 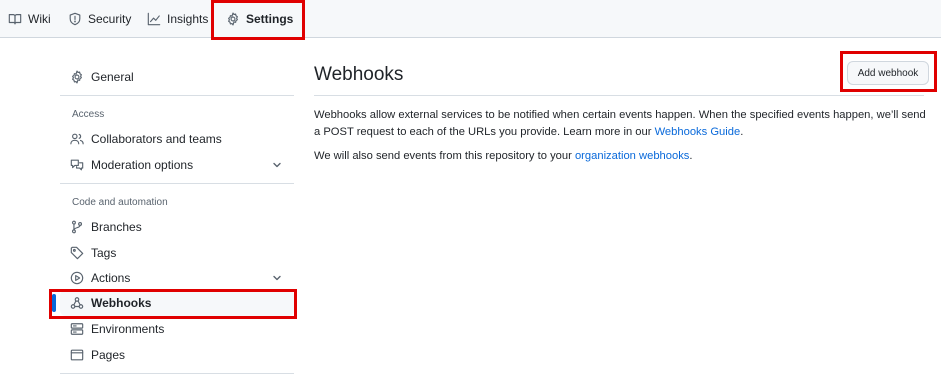 I want to click on sidebar-item-branches: Branches, so click(x=177, y=227).